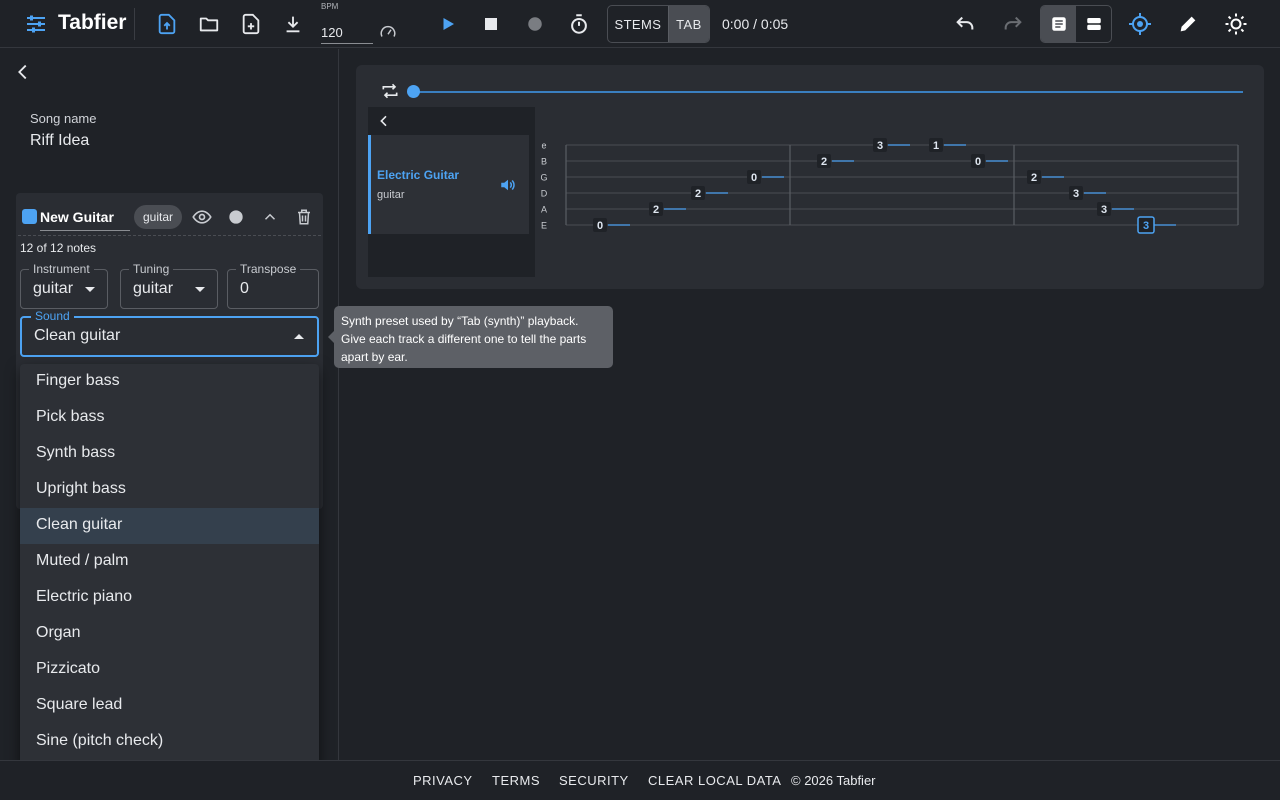 The width and height of the screenshot is (1280, 800). What do you see at coordinates (1188, 24) in the screenshot?
I see `pencil-icon` at bounding box center [1188, 24].